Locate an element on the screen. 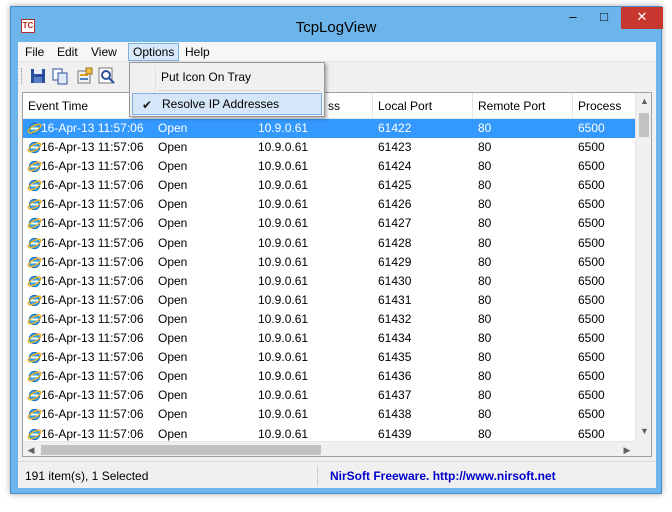 The image size is (672, 512). close-button: ✕ is located at coordinates (642, 18).